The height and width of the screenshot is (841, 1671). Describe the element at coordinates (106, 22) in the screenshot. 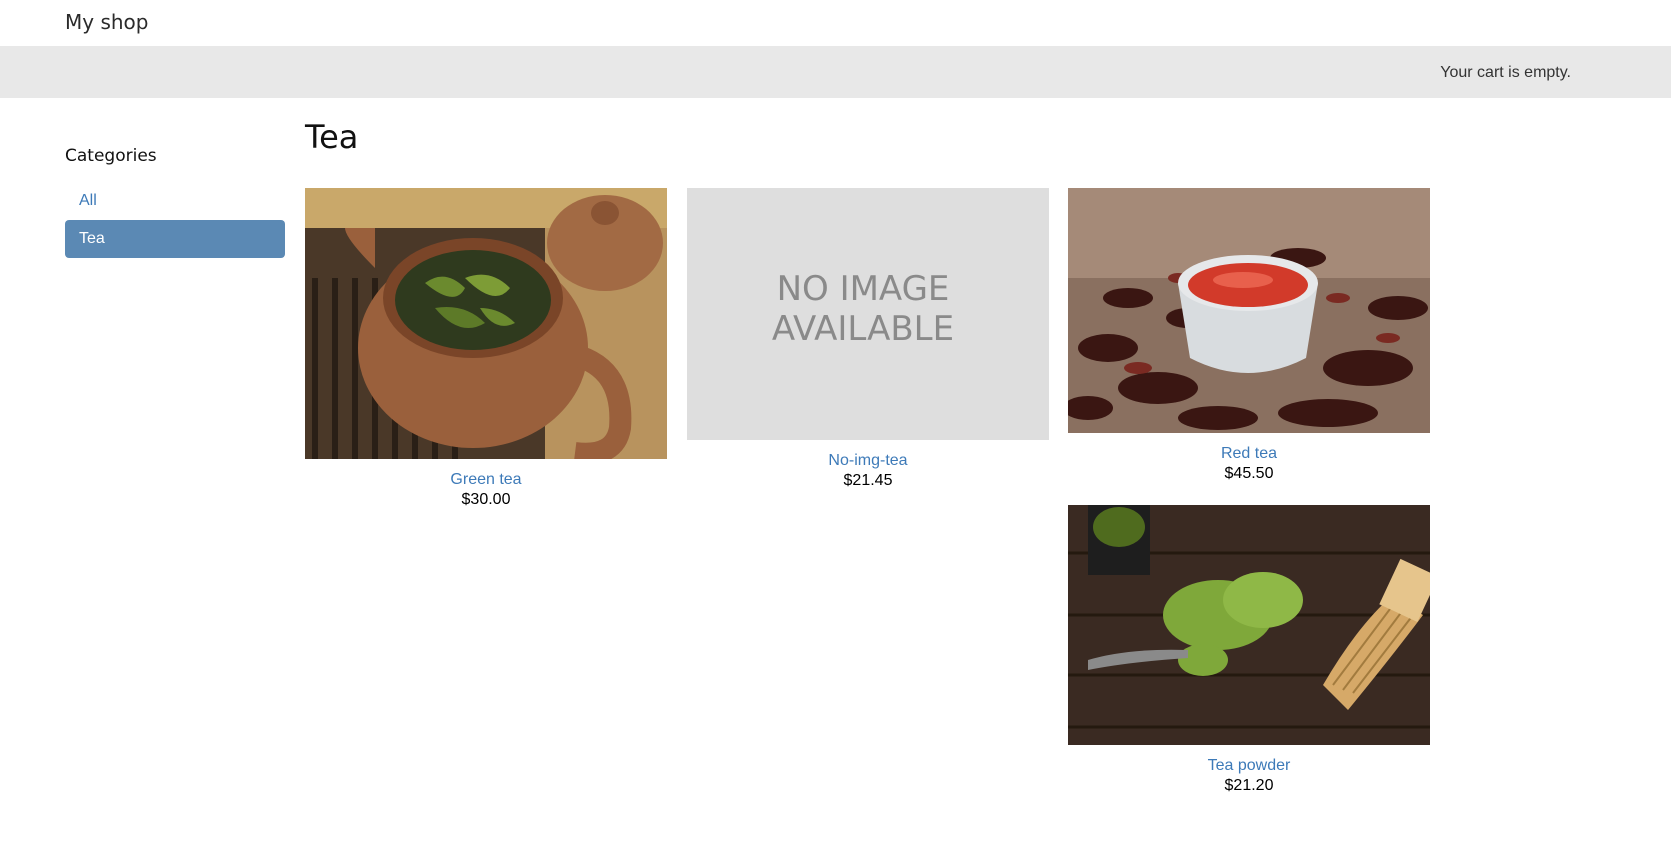

I see `shop-brand-link: My shop` at that location.